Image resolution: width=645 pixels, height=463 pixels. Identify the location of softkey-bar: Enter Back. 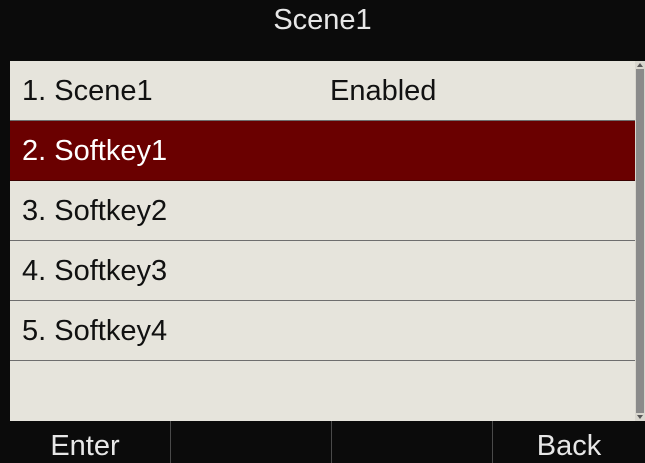
(322, 442).